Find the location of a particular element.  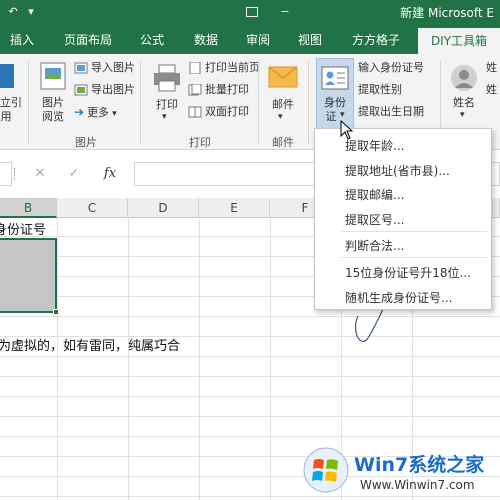

duplex-print-label: 双面打印 is located at coordinates (227, 111).